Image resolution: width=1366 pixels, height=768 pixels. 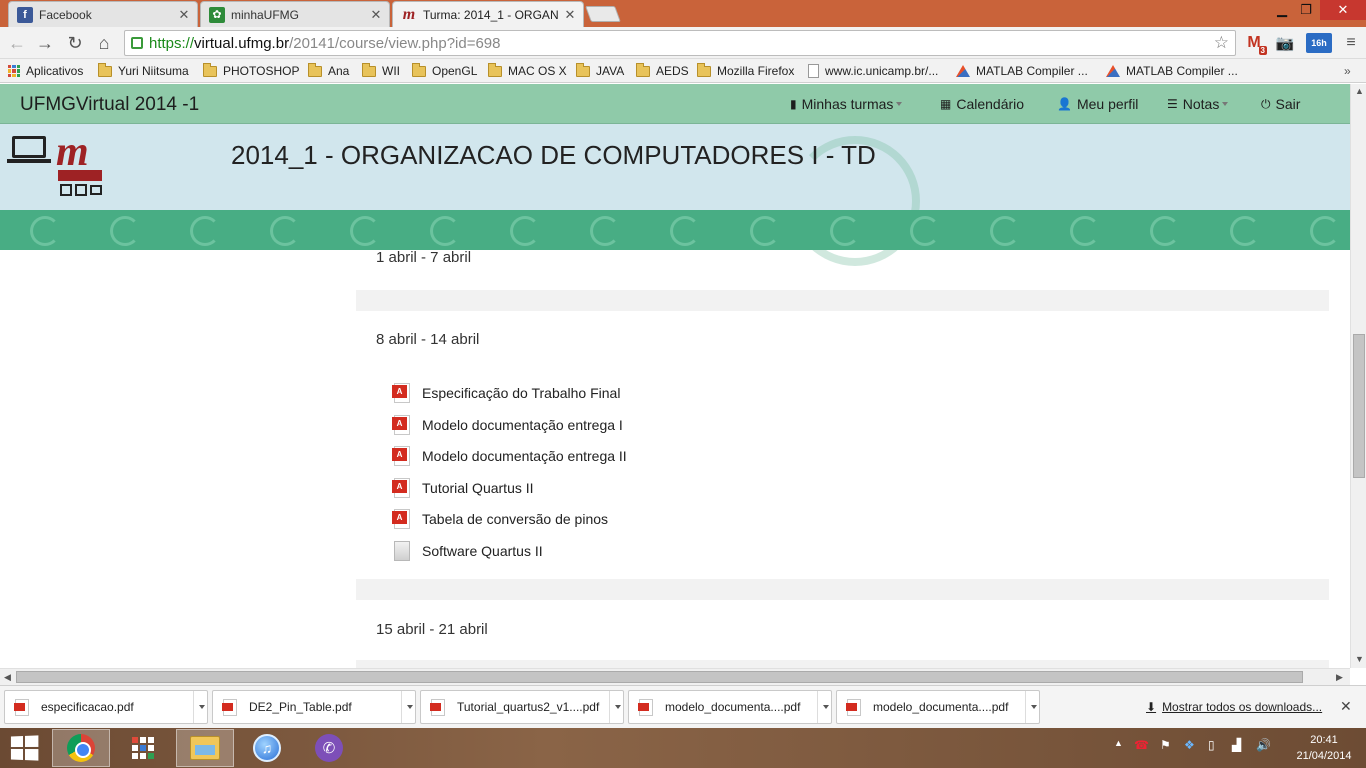 I want to click on tab-facebook: f Facebook ✕, so click(x=103, y=14).